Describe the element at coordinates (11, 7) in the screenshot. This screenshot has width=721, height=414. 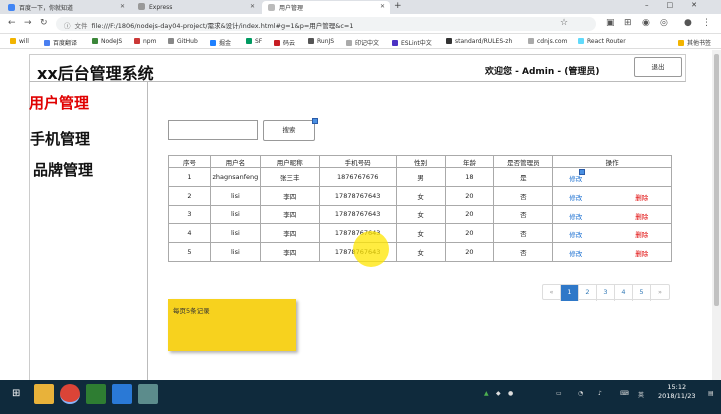
I see `baidu-favicon-icon` at that location.